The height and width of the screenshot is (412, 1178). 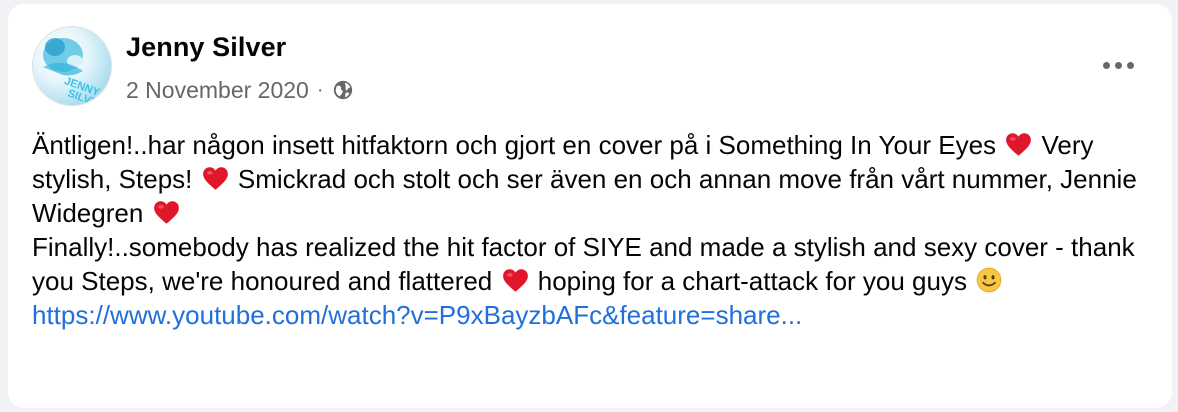 I want to click on post-meta: 2 November 2020 ·, so click(x=240, y=90).